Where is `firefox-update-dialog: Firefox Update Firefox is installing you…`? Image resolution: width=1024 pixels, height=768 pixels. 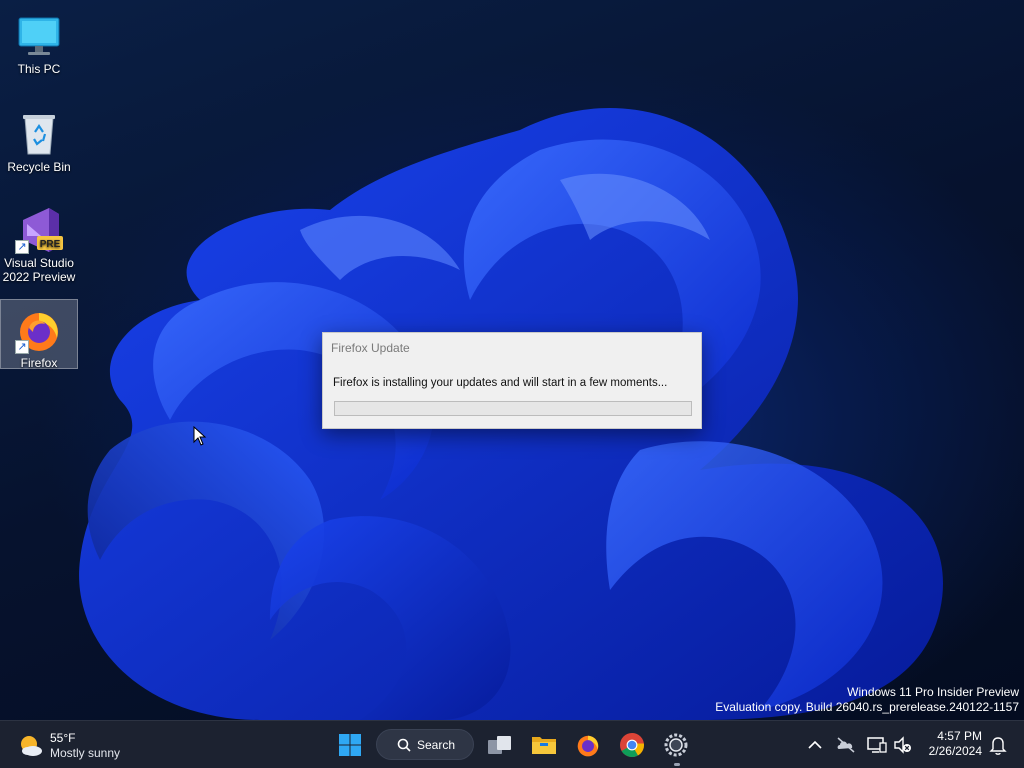
firefox-update-dialog: Firefox Update Firefox is installing you… is located at coordinates (512, 380).